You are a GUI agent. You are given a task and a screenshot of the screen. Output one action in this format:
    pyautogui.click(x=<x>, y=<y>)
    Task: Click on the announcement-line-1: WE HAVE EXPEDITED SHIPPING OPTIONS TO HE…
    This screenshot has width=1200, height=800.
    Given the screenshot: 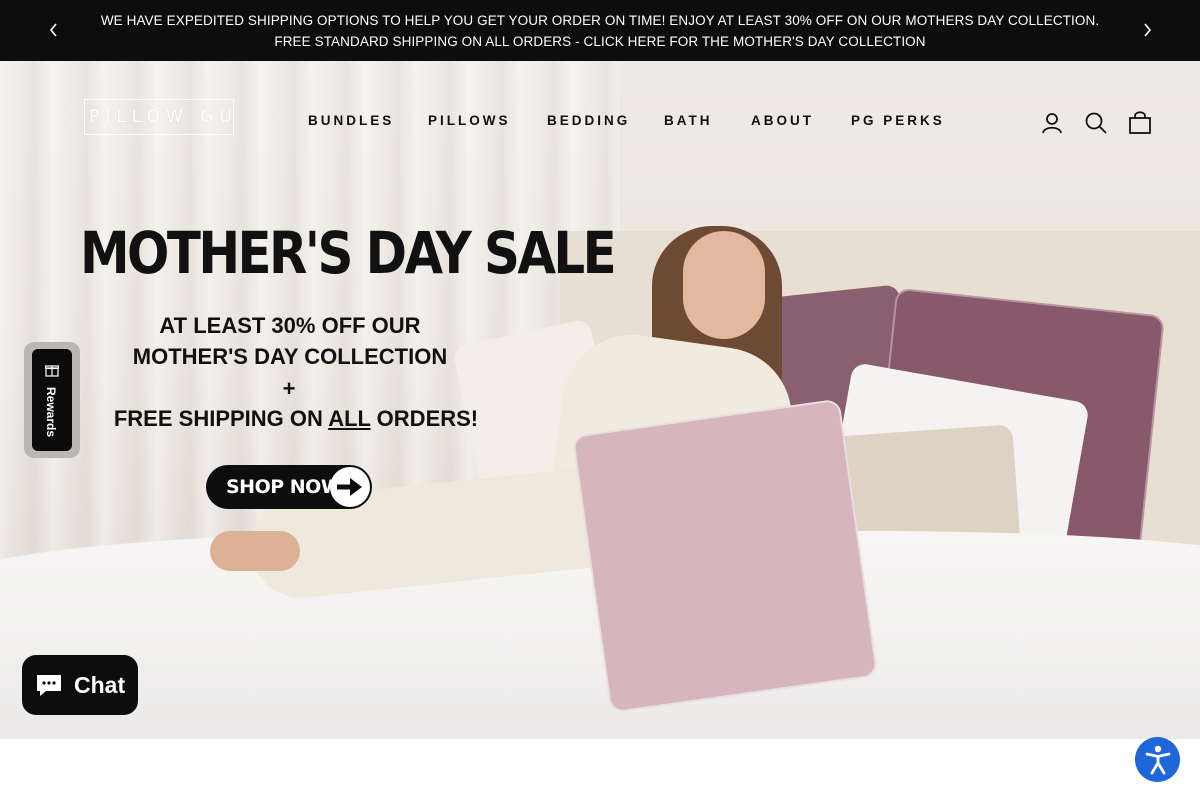 What is the action you would take?
    pyautogui.click(x=600, y=20)
    